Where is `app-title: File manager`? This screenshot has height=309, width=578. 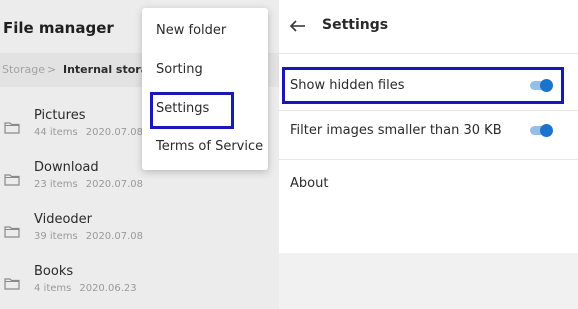 app-title: File manager is located at coordinates (58, 28).